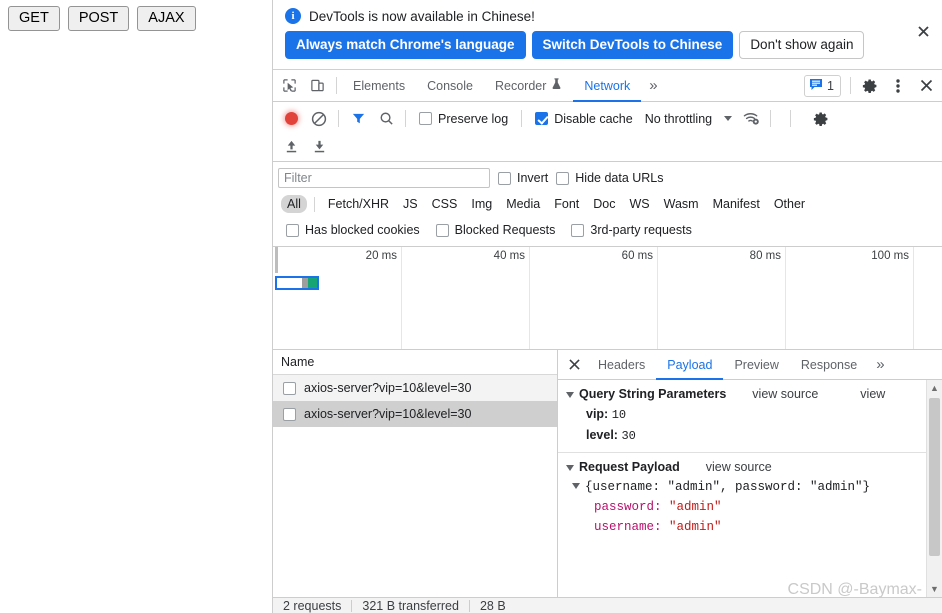 This screenshot has width=942, height=613. I want to click on query-view-parsed-link: view, so click(872, 394).